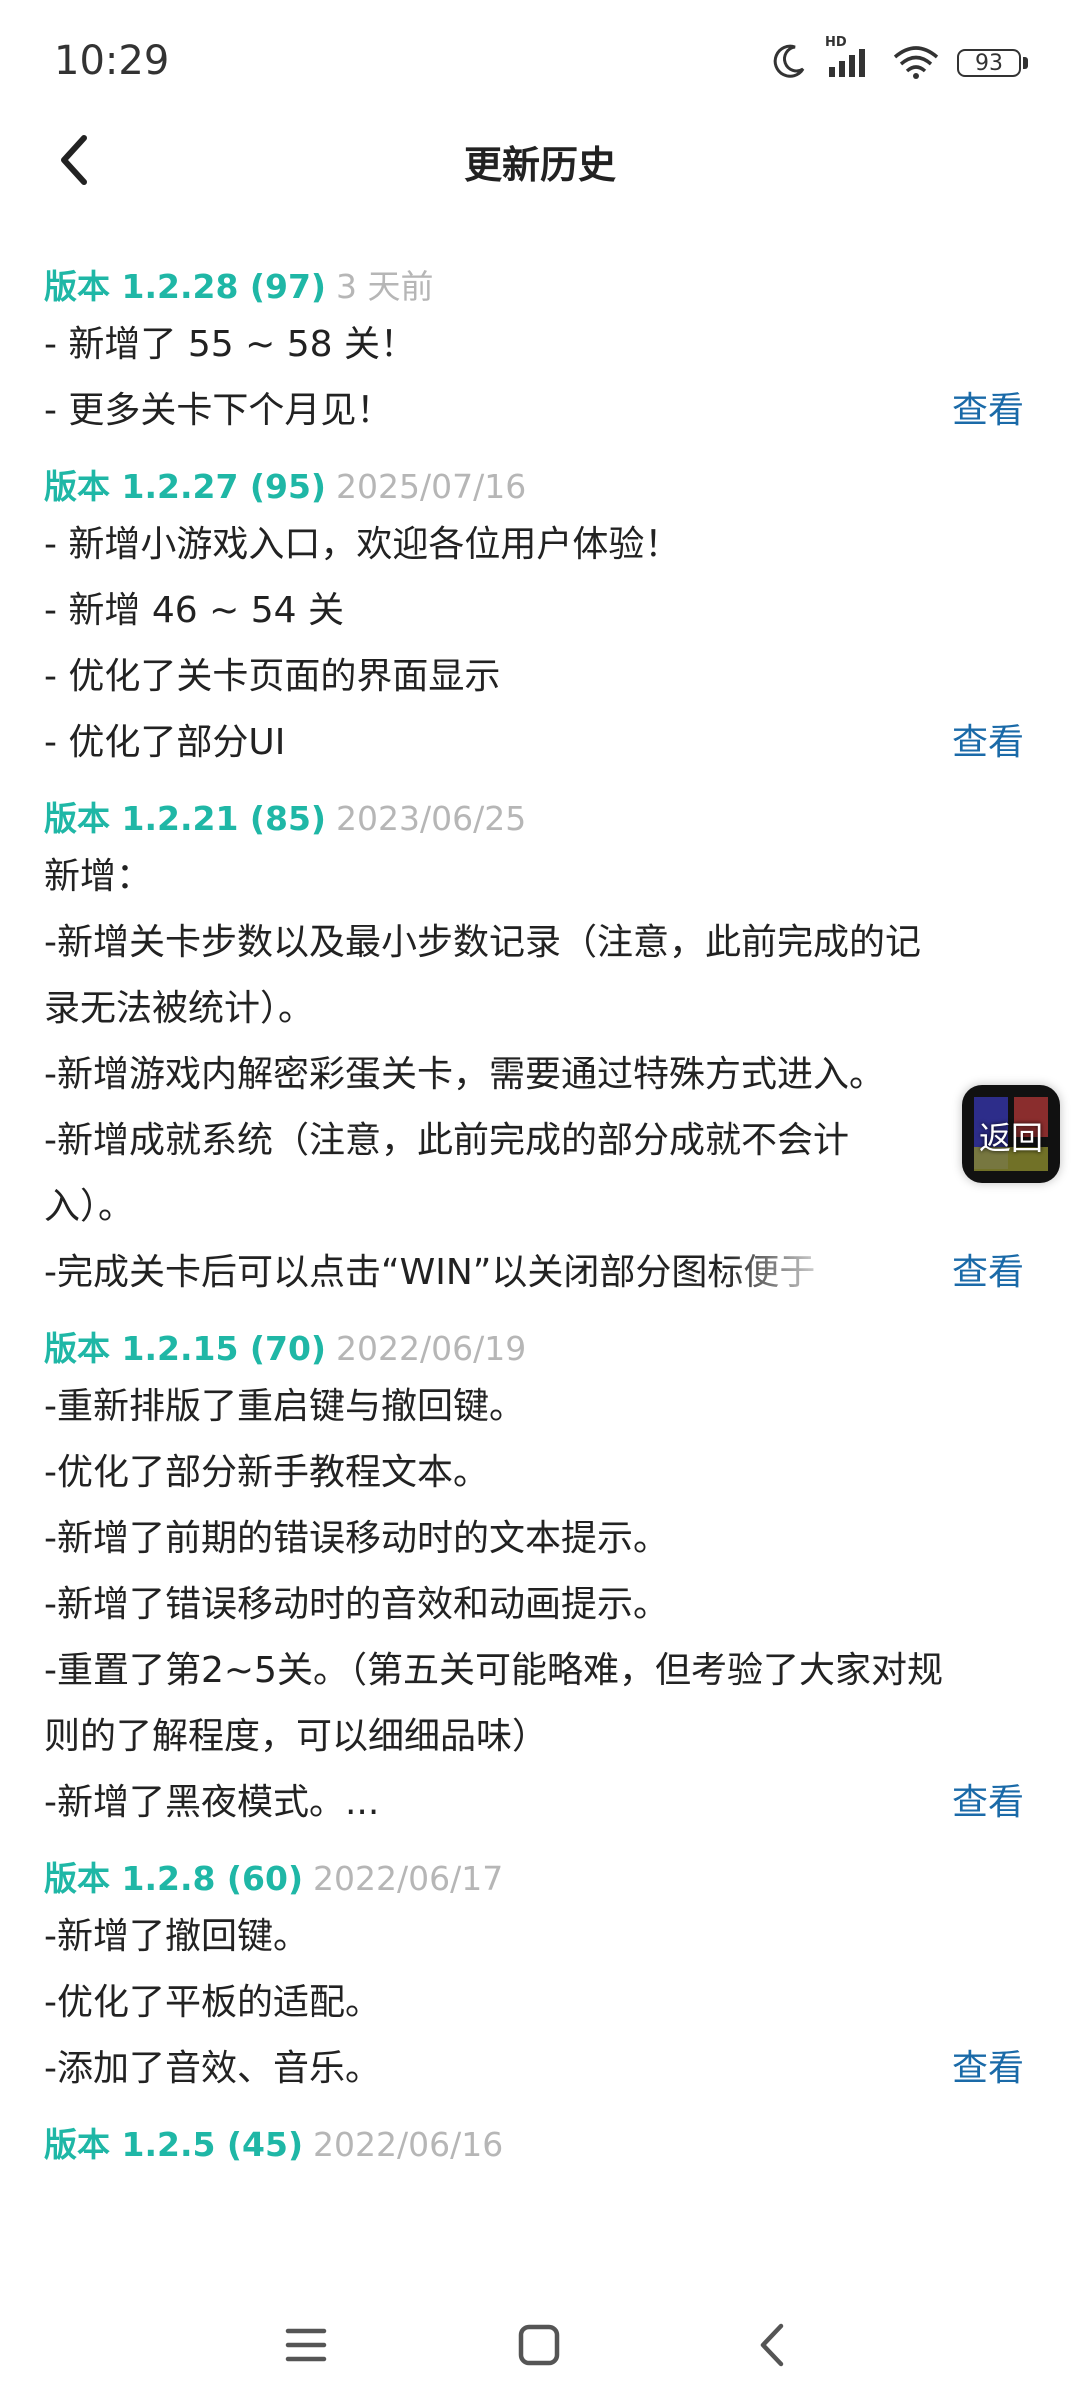 Image resolution: width=1080 pixels, height=2400 pixels. What do you see at coordinates (916, 63) in the screenshot?
I see `wifi-icon` at bounding box center [916, 63].